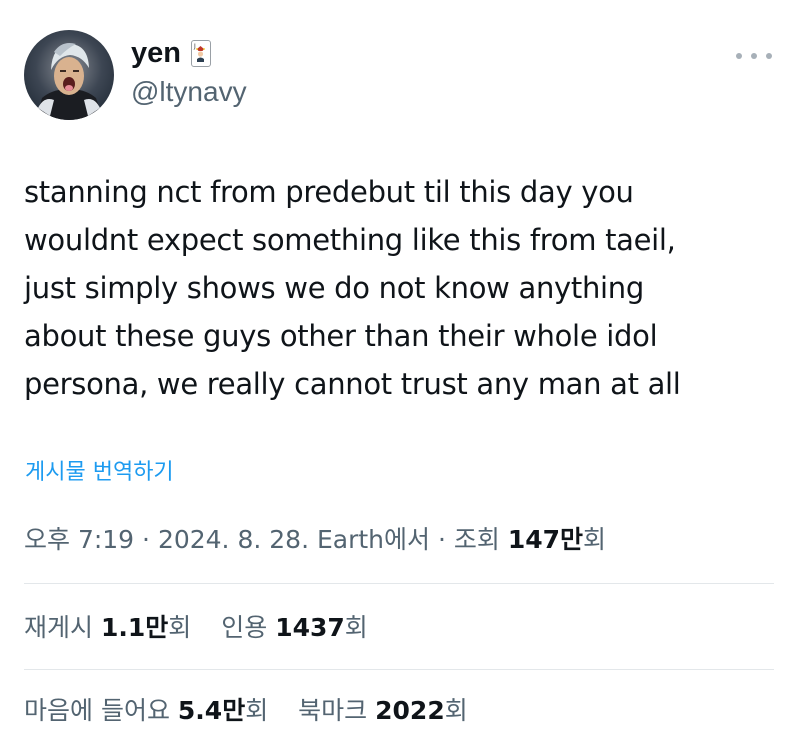  Describe the element at coordinates (373, 539) in the screenshot. I see `tweet-location: Earth에서` at that location.